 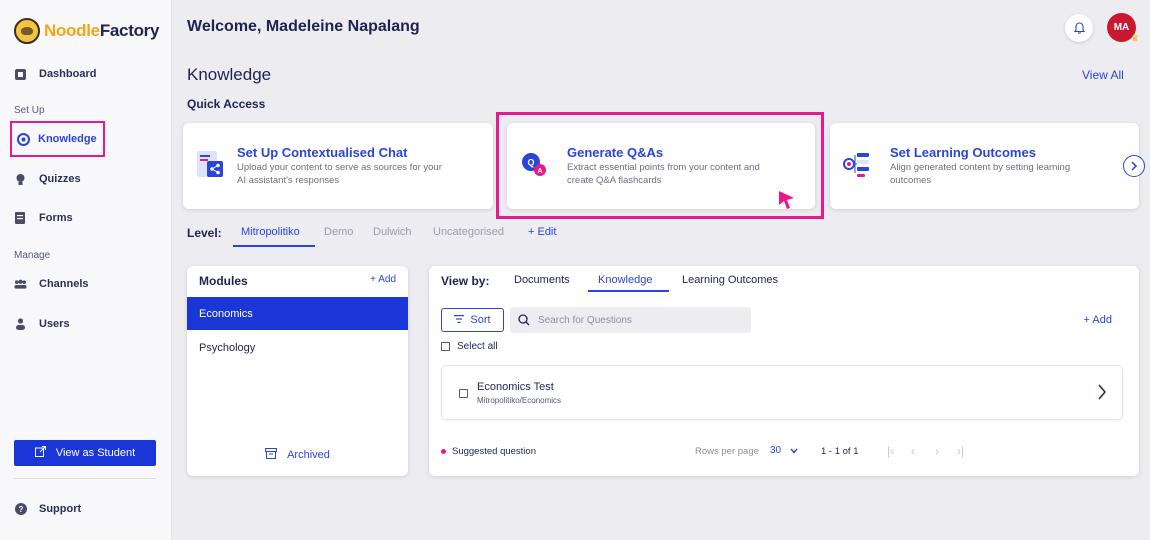 I want to click on prev-page-icon: ‹, so click(x=913, y=451).